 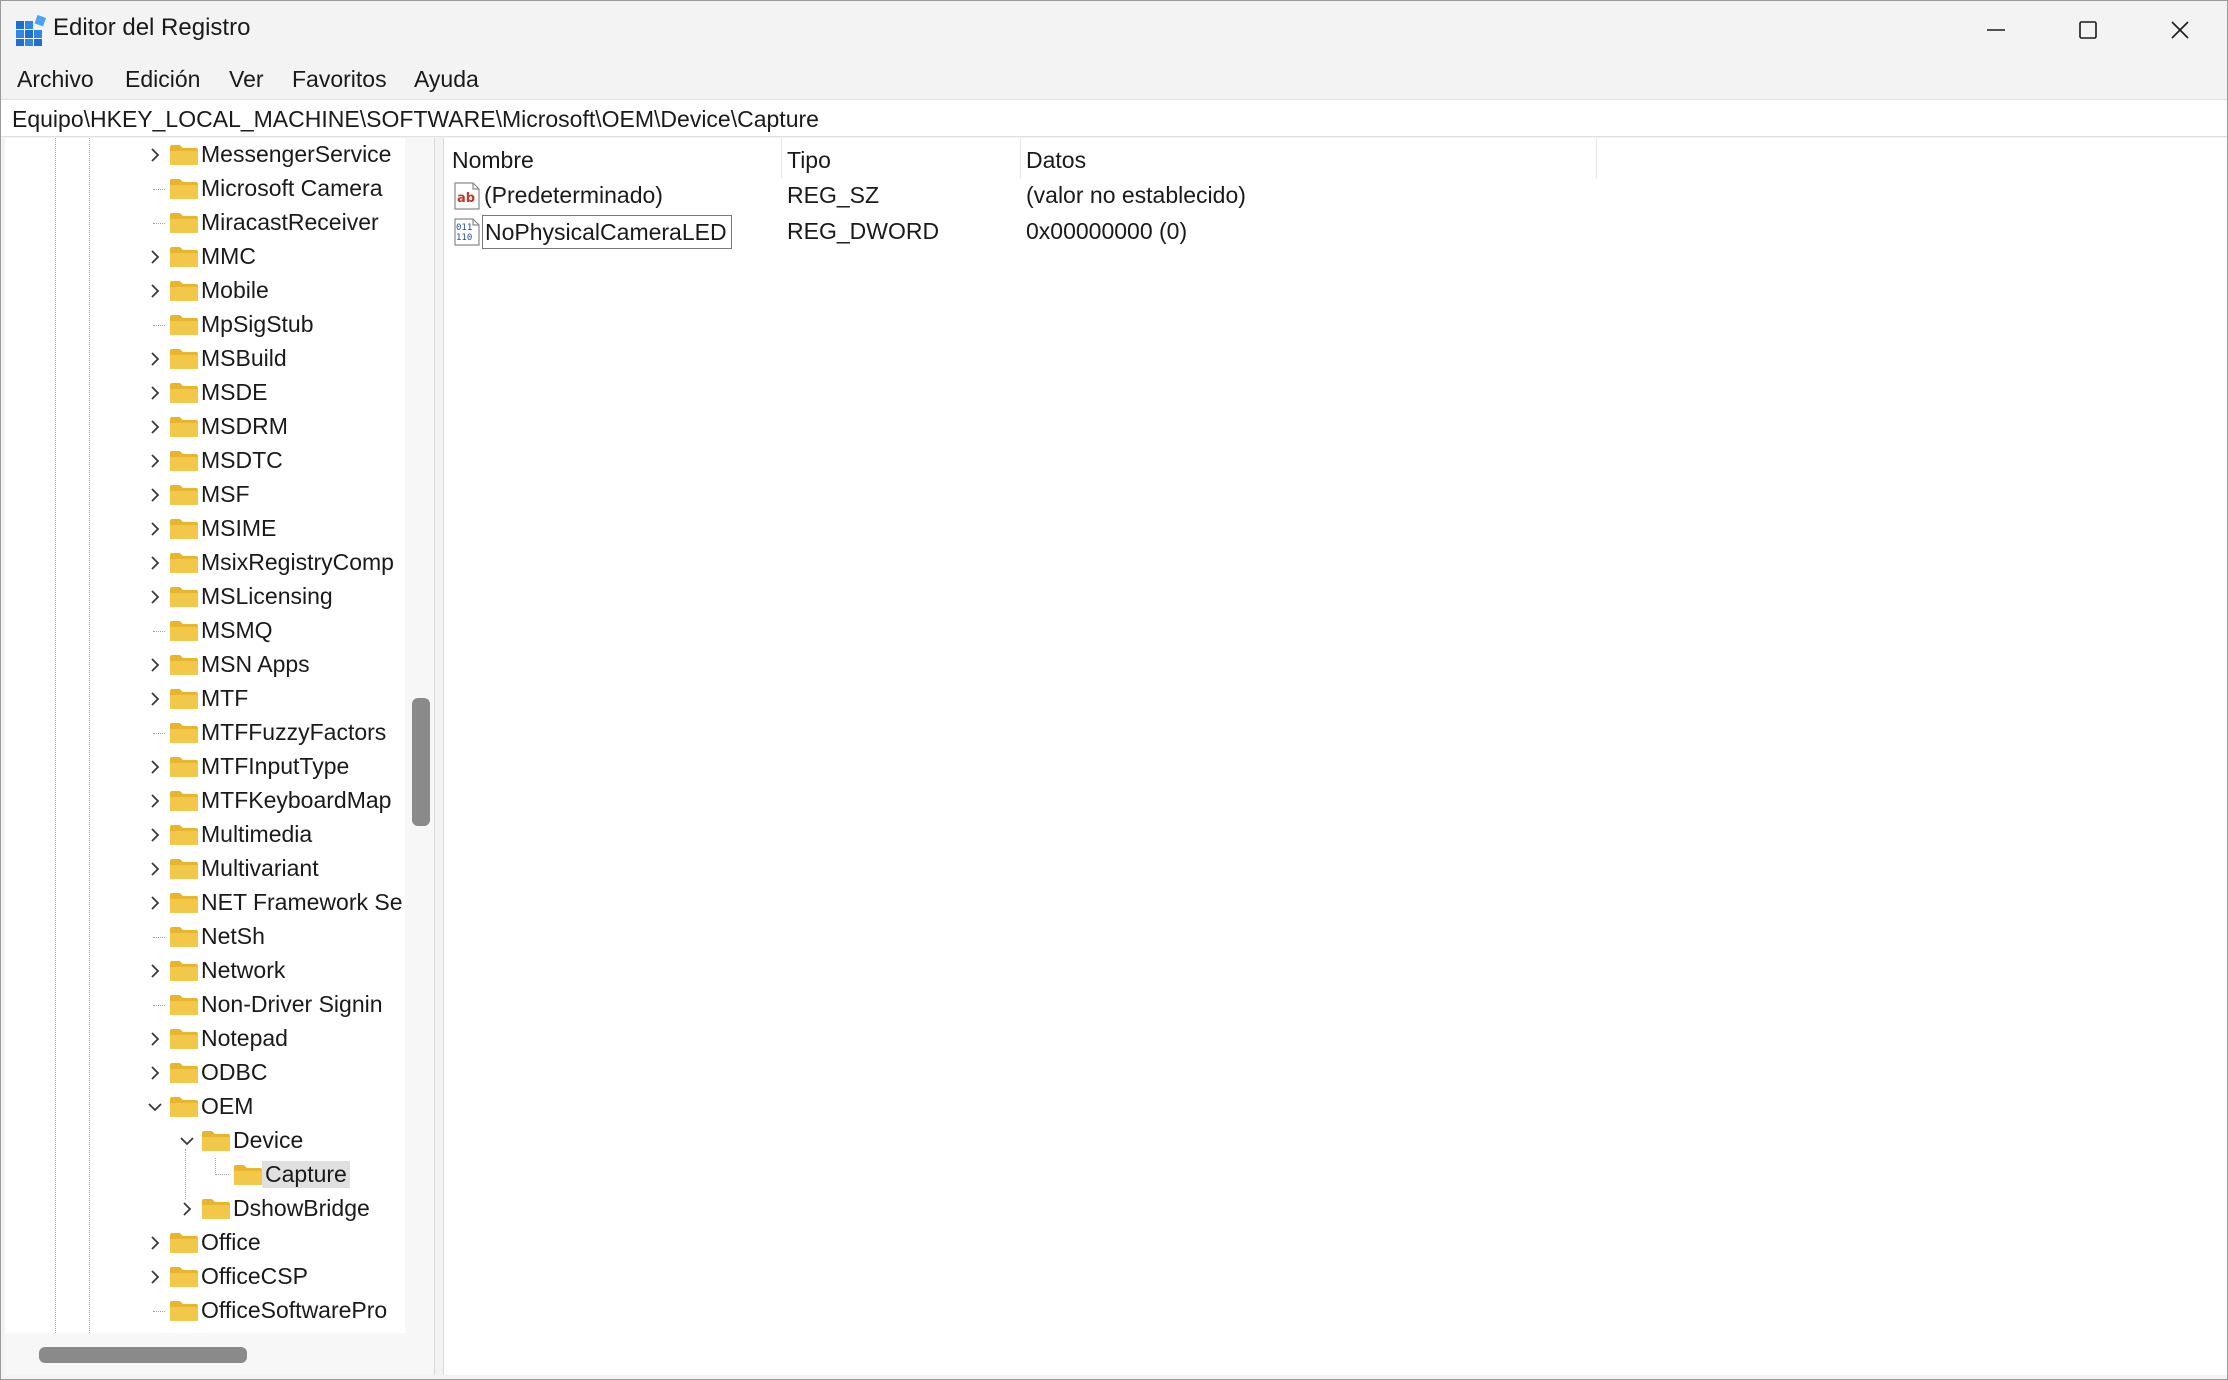 I want to click on column-header-nombre: Nombre, so click(x=493, y=158).